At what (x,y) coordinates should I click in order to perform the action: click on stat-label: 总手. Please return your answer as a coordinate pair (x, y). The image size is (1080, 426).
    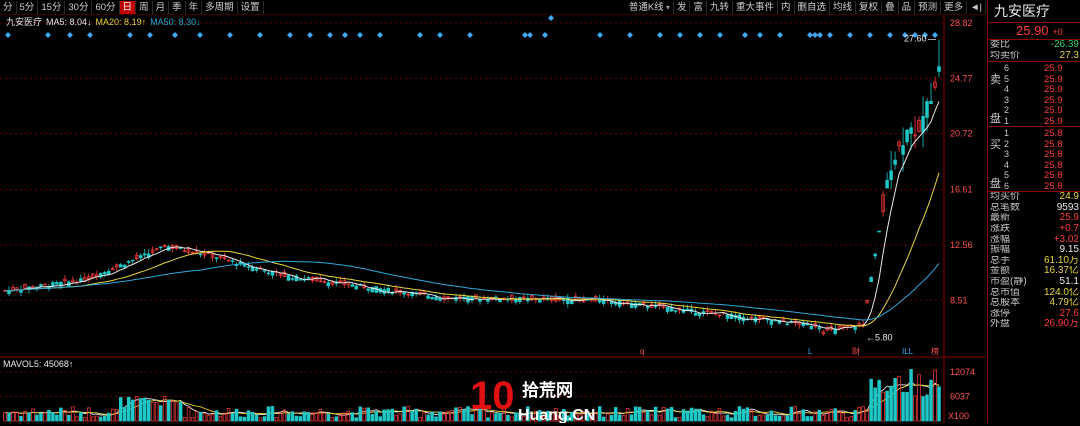
    Looking at the image, I should click on (1000, 260).